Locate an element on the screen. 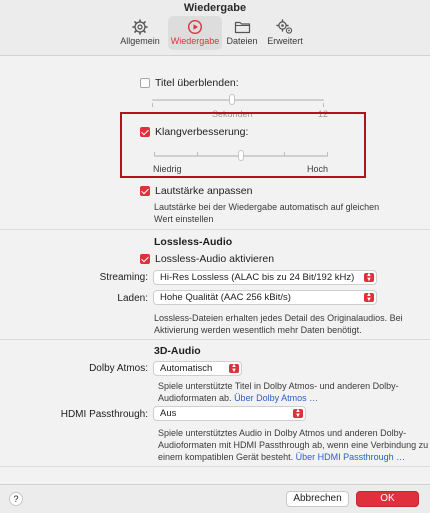 The width and height of the screenshot is (430, 513). play-circle-icon is located at coordinates (195, 27).